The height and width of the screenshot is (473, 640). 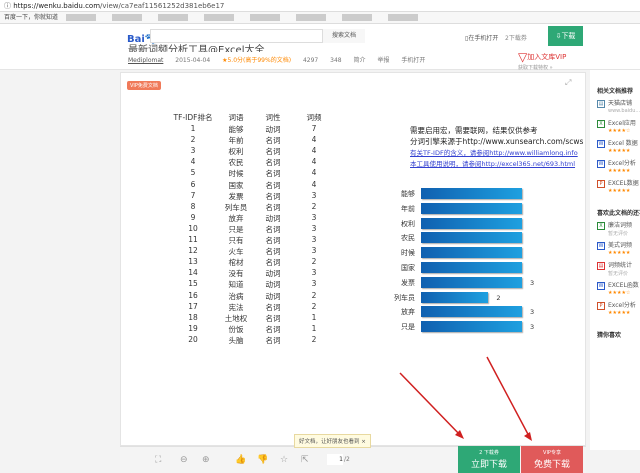 What do you see at coordinates (465, 398) in the screenshot?
I see `annotation-arrows` at bounding box center [465, 398].